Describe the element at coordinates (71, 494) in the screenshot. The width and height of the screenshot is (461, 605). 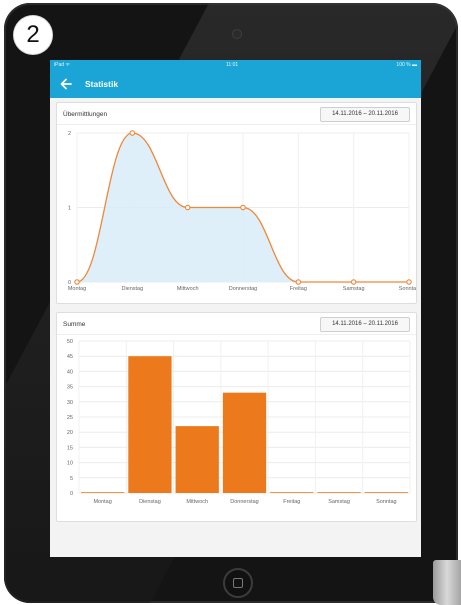
I see `y-tick-label: 0` at that location.